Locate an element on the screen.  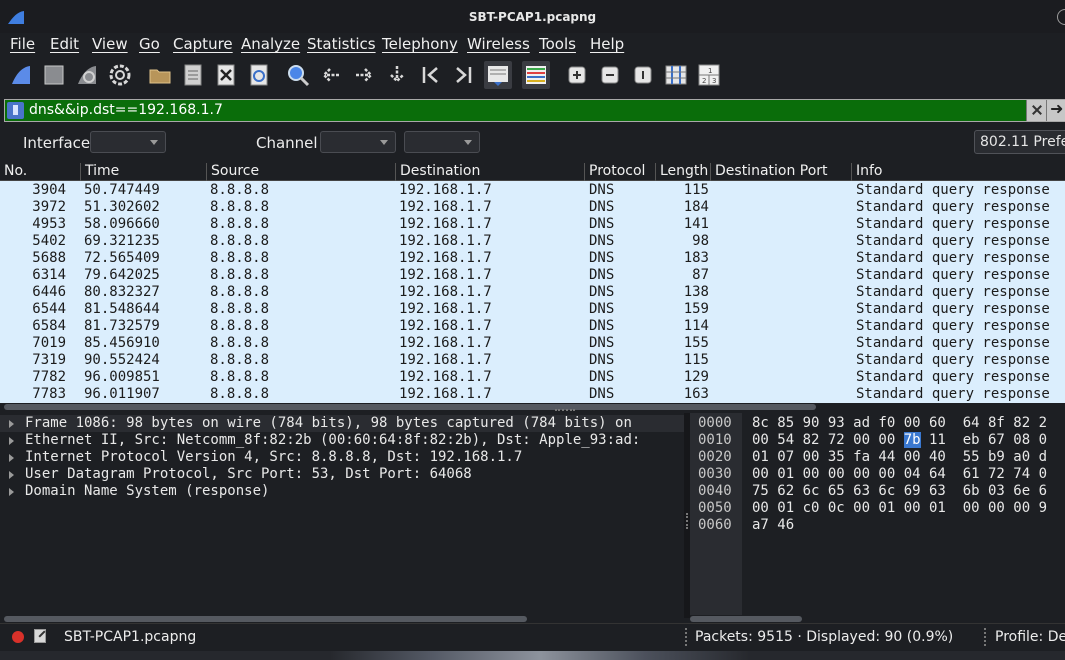
capture-status-icon is located at coordinates (18, 637).